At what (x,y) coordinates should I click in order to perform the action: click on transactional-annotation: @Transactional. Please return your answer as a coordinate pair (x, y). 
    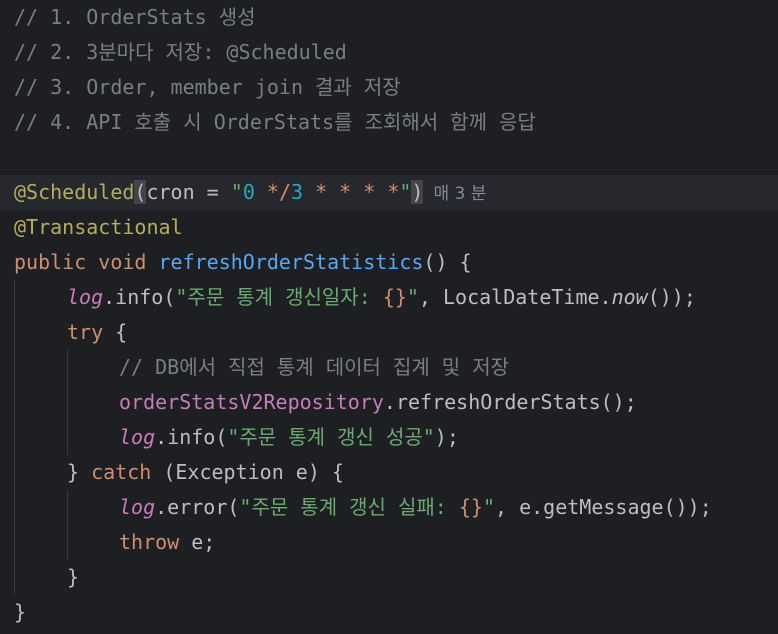
    Looking at the image, I should click on (98, 227).